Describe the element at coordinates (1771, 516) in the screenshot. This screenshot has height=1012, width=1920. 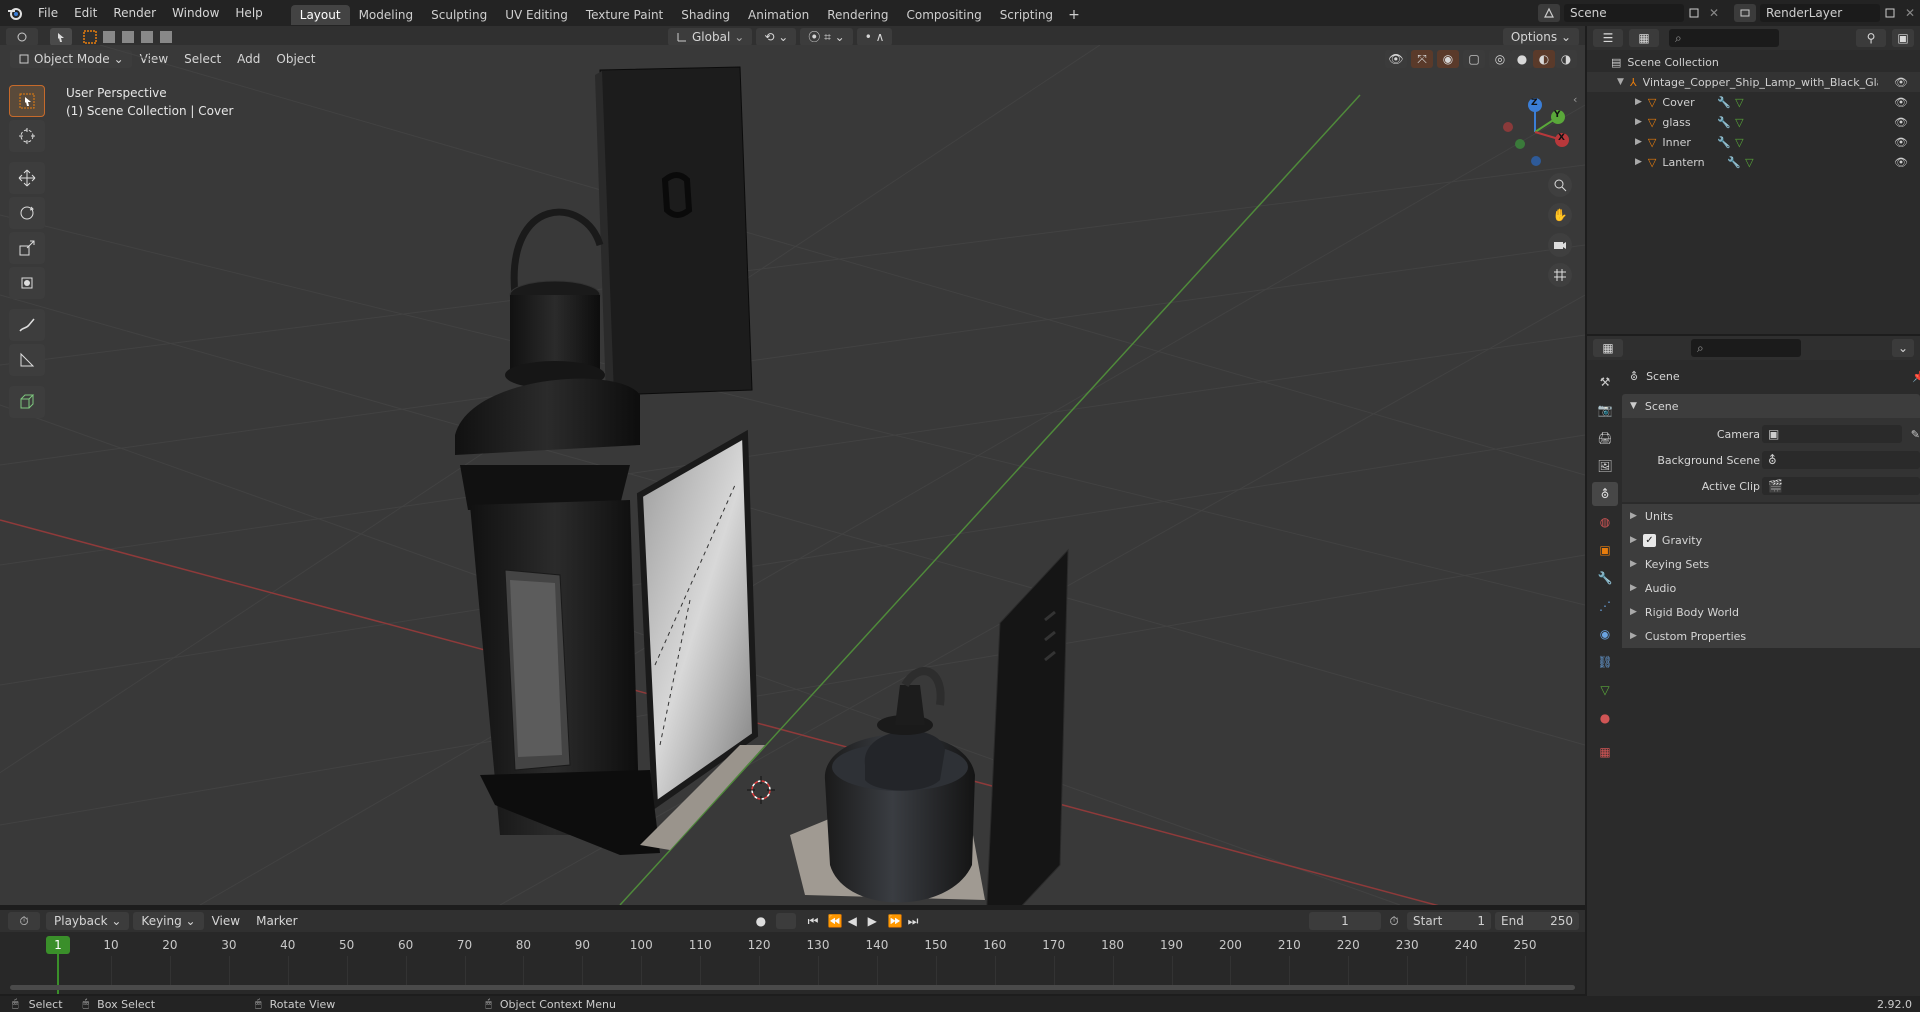
I see `units-panel-header: ▶ Units` at that location.